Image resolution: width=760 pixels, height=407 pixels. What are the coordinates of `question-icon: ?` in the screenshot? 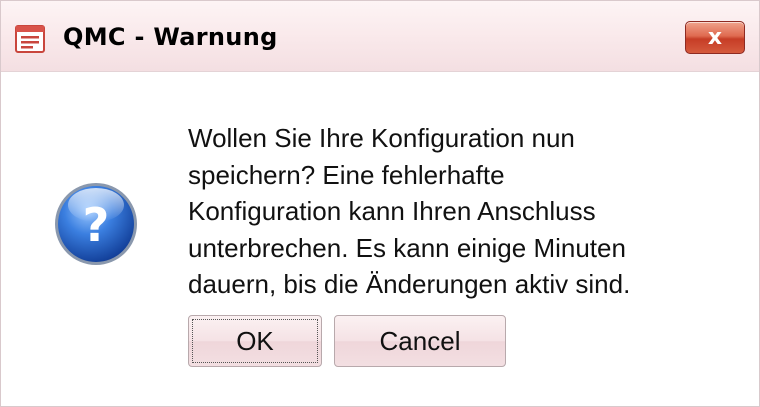 It's located at (96, 224).